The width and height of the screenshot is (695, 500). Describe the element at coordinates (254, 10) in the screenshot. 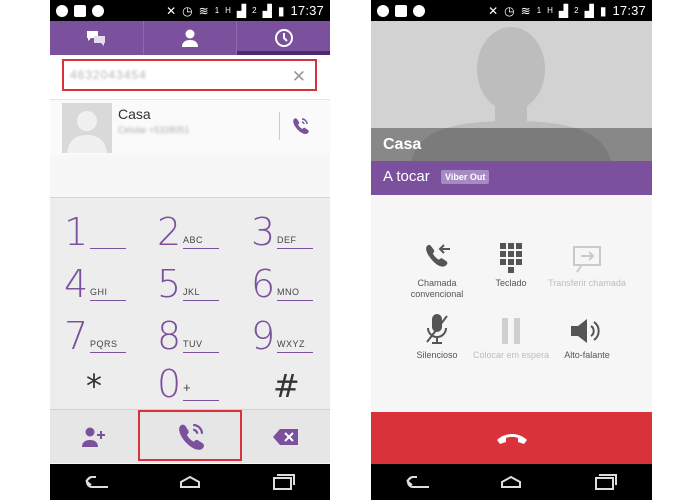

I see `signal-2-label: 2` at that location.